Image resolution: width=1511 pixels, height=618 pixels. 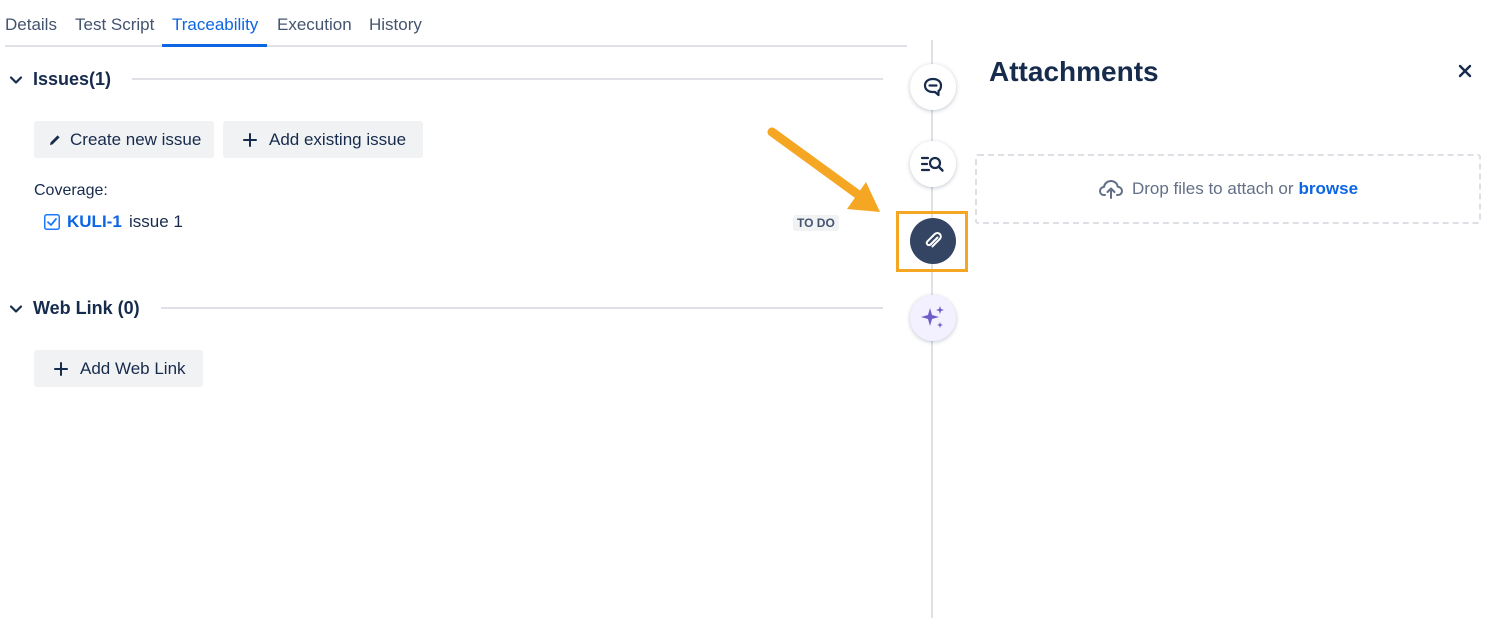 I want to click on tab-traceability: Traceability, so click(x=215, y=29).